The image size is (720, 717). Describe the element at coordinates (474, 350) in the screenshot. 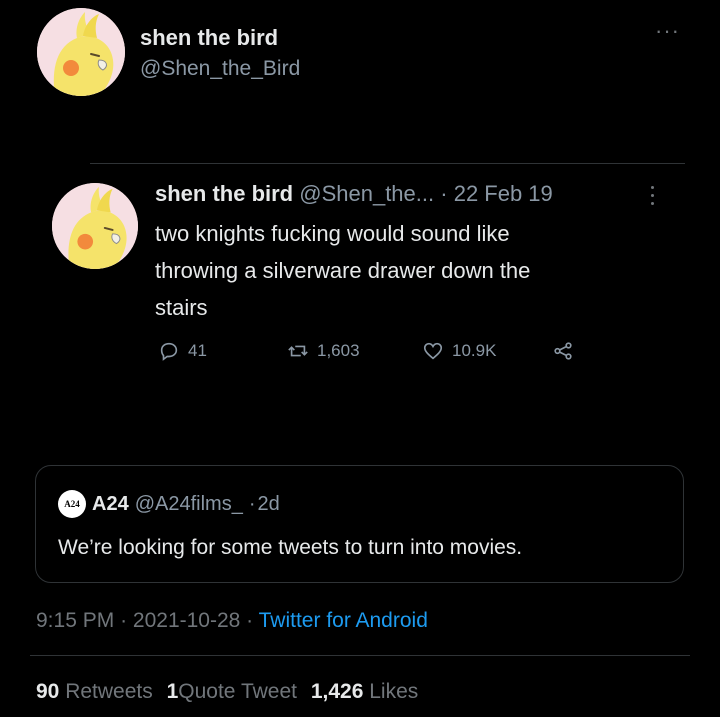

I see `like-count: 10.9K` at that location.